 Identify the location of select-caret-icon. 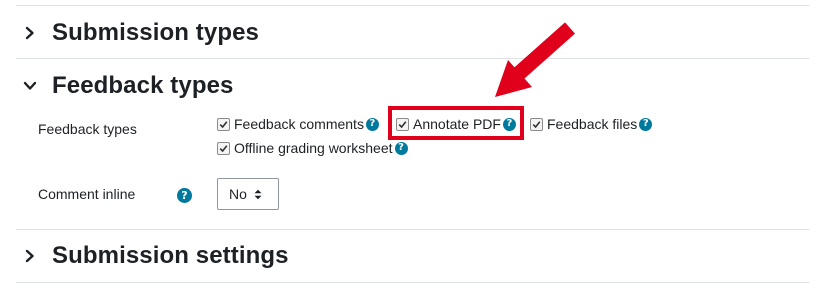
(258, 194).